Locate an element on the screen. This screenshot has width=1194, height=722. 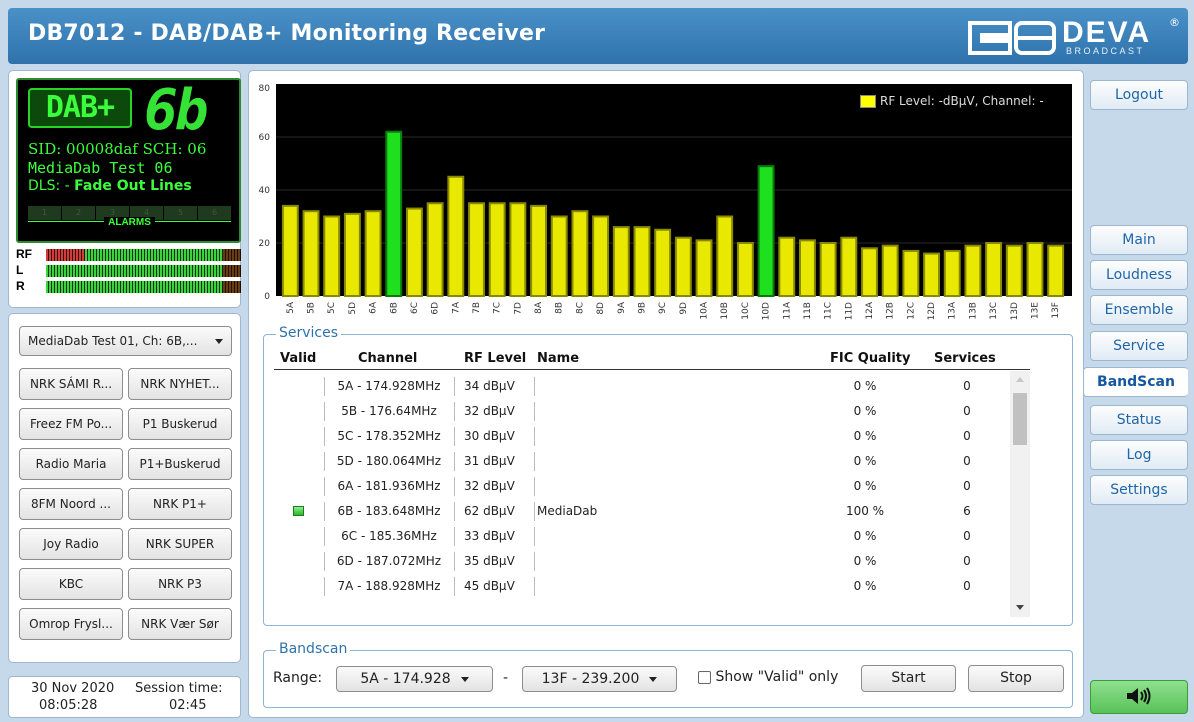
preset-button: KBC is located at coordinates (71, 584).